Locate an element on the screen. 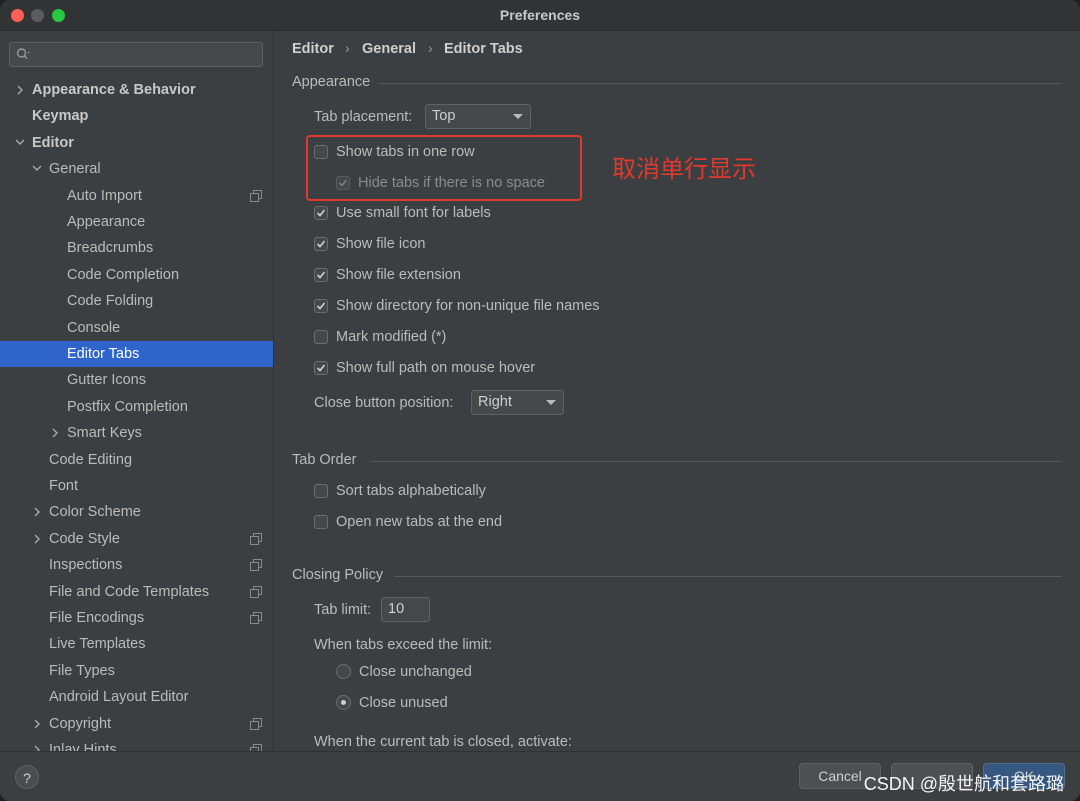 The height and width of the screenshot is (801, 1080). help-button: ? is located at coordinates (27, 777).